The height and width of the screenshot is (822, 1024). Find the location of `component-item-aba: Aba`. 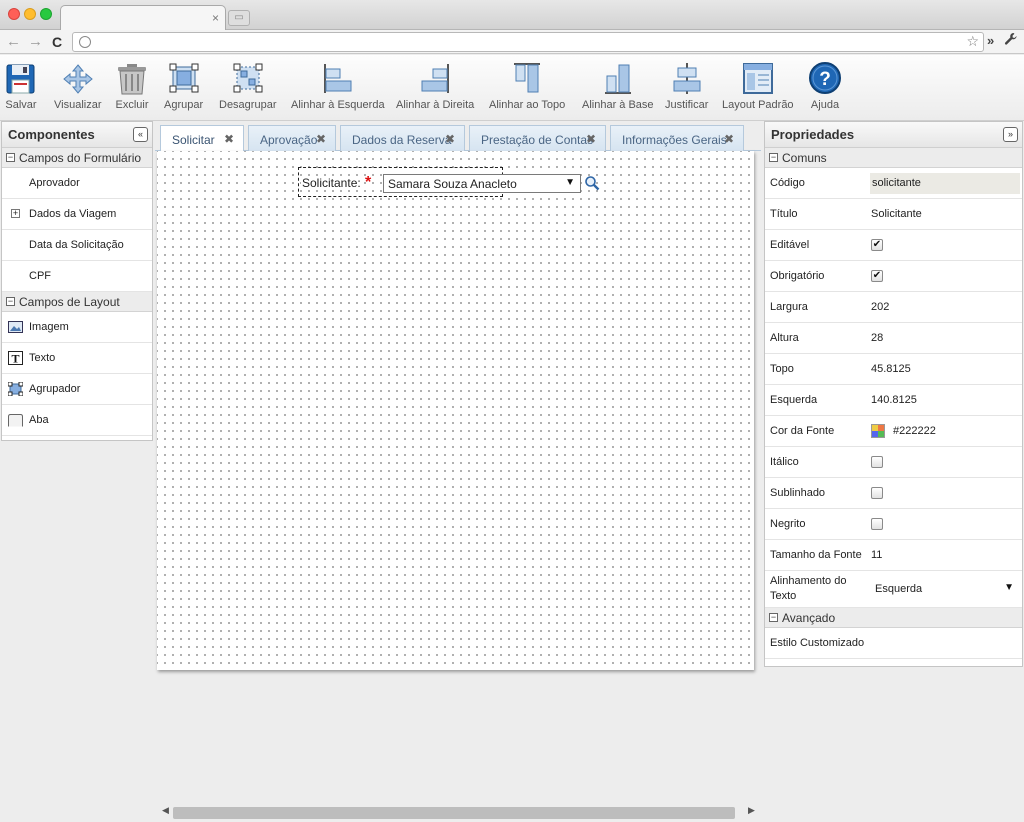

component-item-aba: Aba is located at coordinates (77, 420).